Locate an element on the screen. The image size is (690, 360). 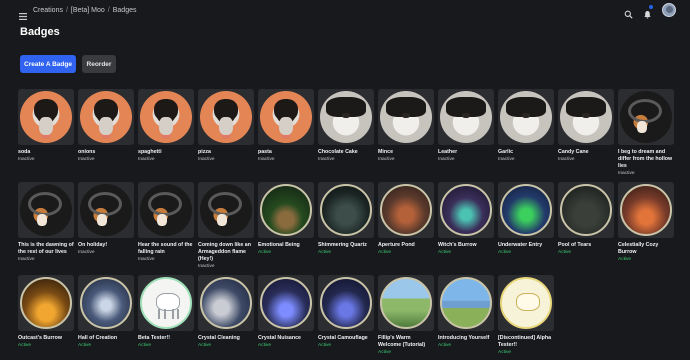
badge-card: Introducing Yourself Active is located at coordinates (466, 317).